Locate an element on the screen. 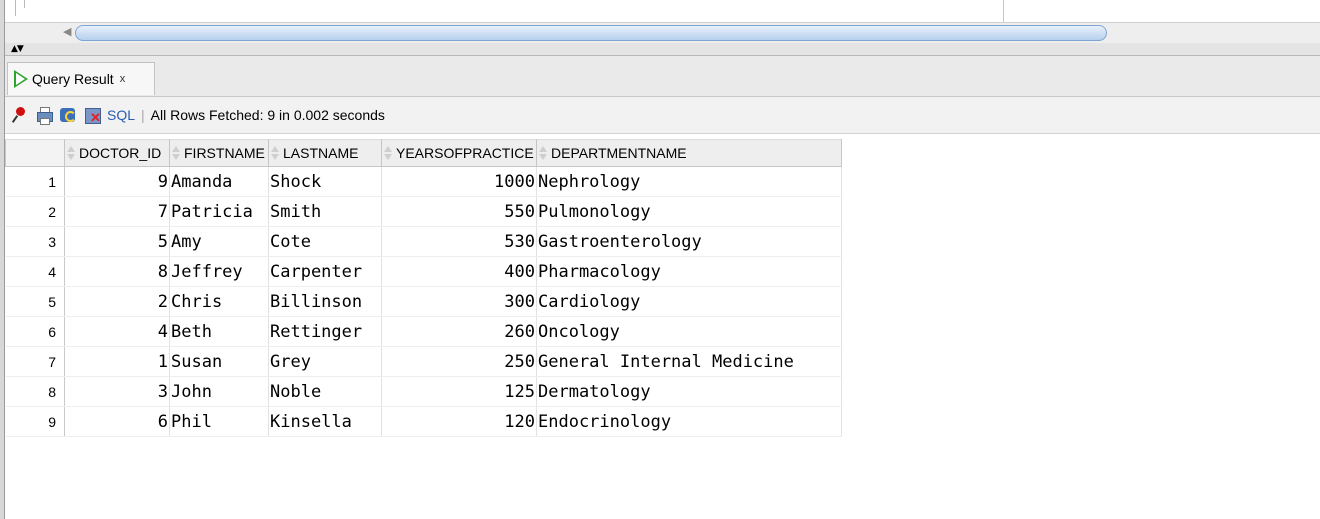 Image resolution: width=1320 pixels, height=519 pixels. row-number: 7 is located at coordinates (35, 361).